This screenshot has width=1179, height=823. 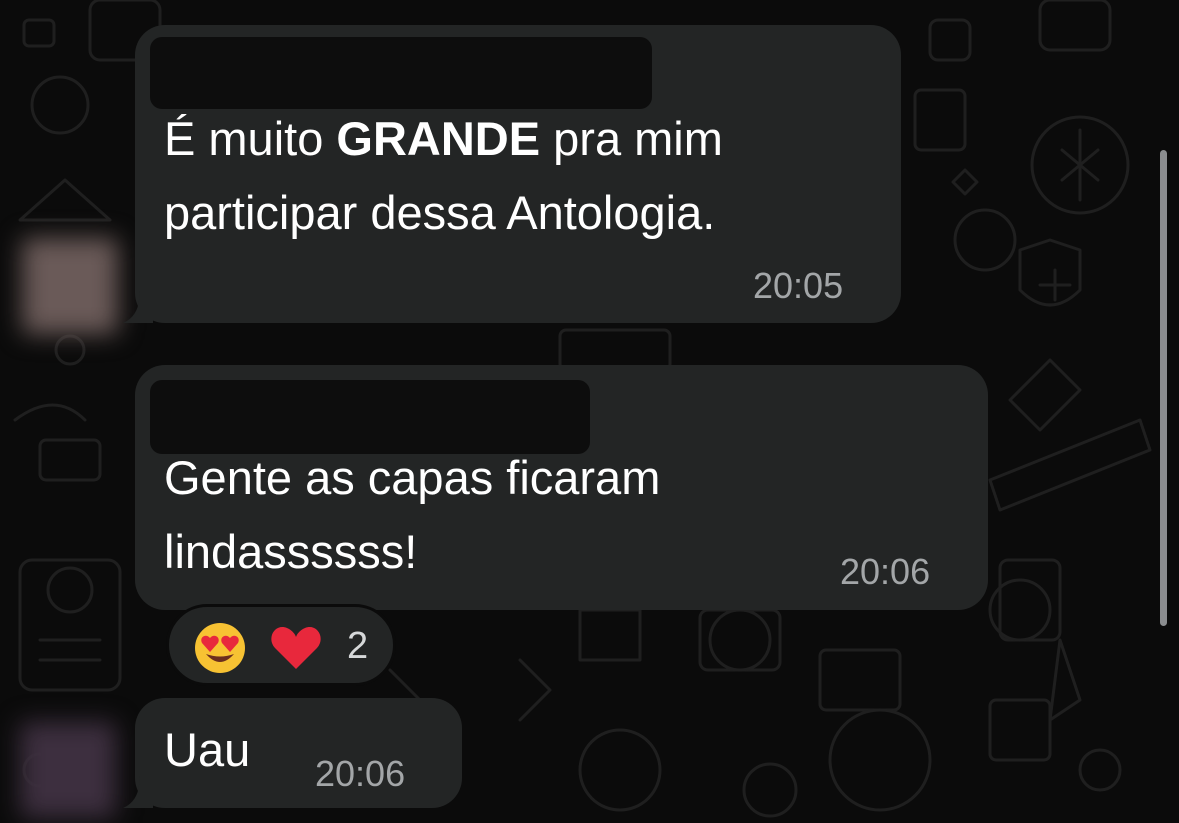 What do you see at coordinates (291, 551) in the screenshot?
I see `message-text-line2: lindassssss!` at bounding box center [291, 551].